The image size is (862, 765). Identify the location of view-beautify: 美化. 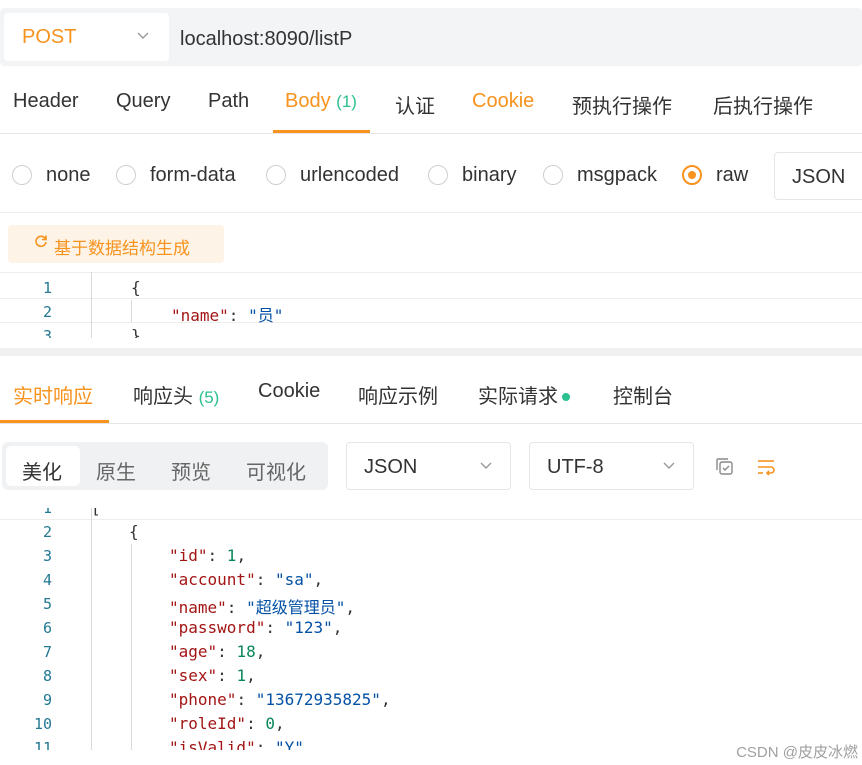
(42, 470).